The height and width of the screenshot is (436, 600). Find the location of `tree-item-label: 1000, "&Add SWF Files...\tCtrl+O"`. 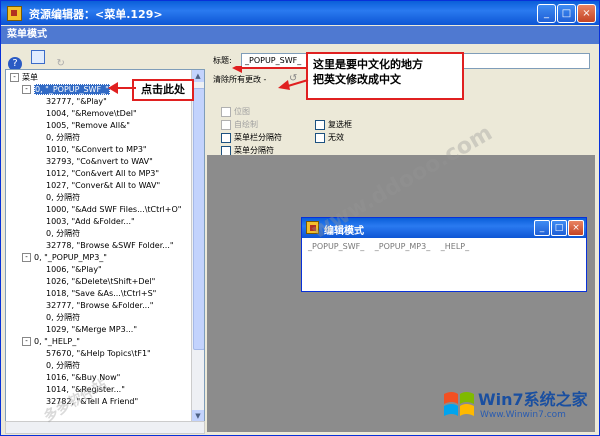

tree-item-label: 1000, "&Add SWF Files...\tCtrl+O" is located at coordinates (114, 209).